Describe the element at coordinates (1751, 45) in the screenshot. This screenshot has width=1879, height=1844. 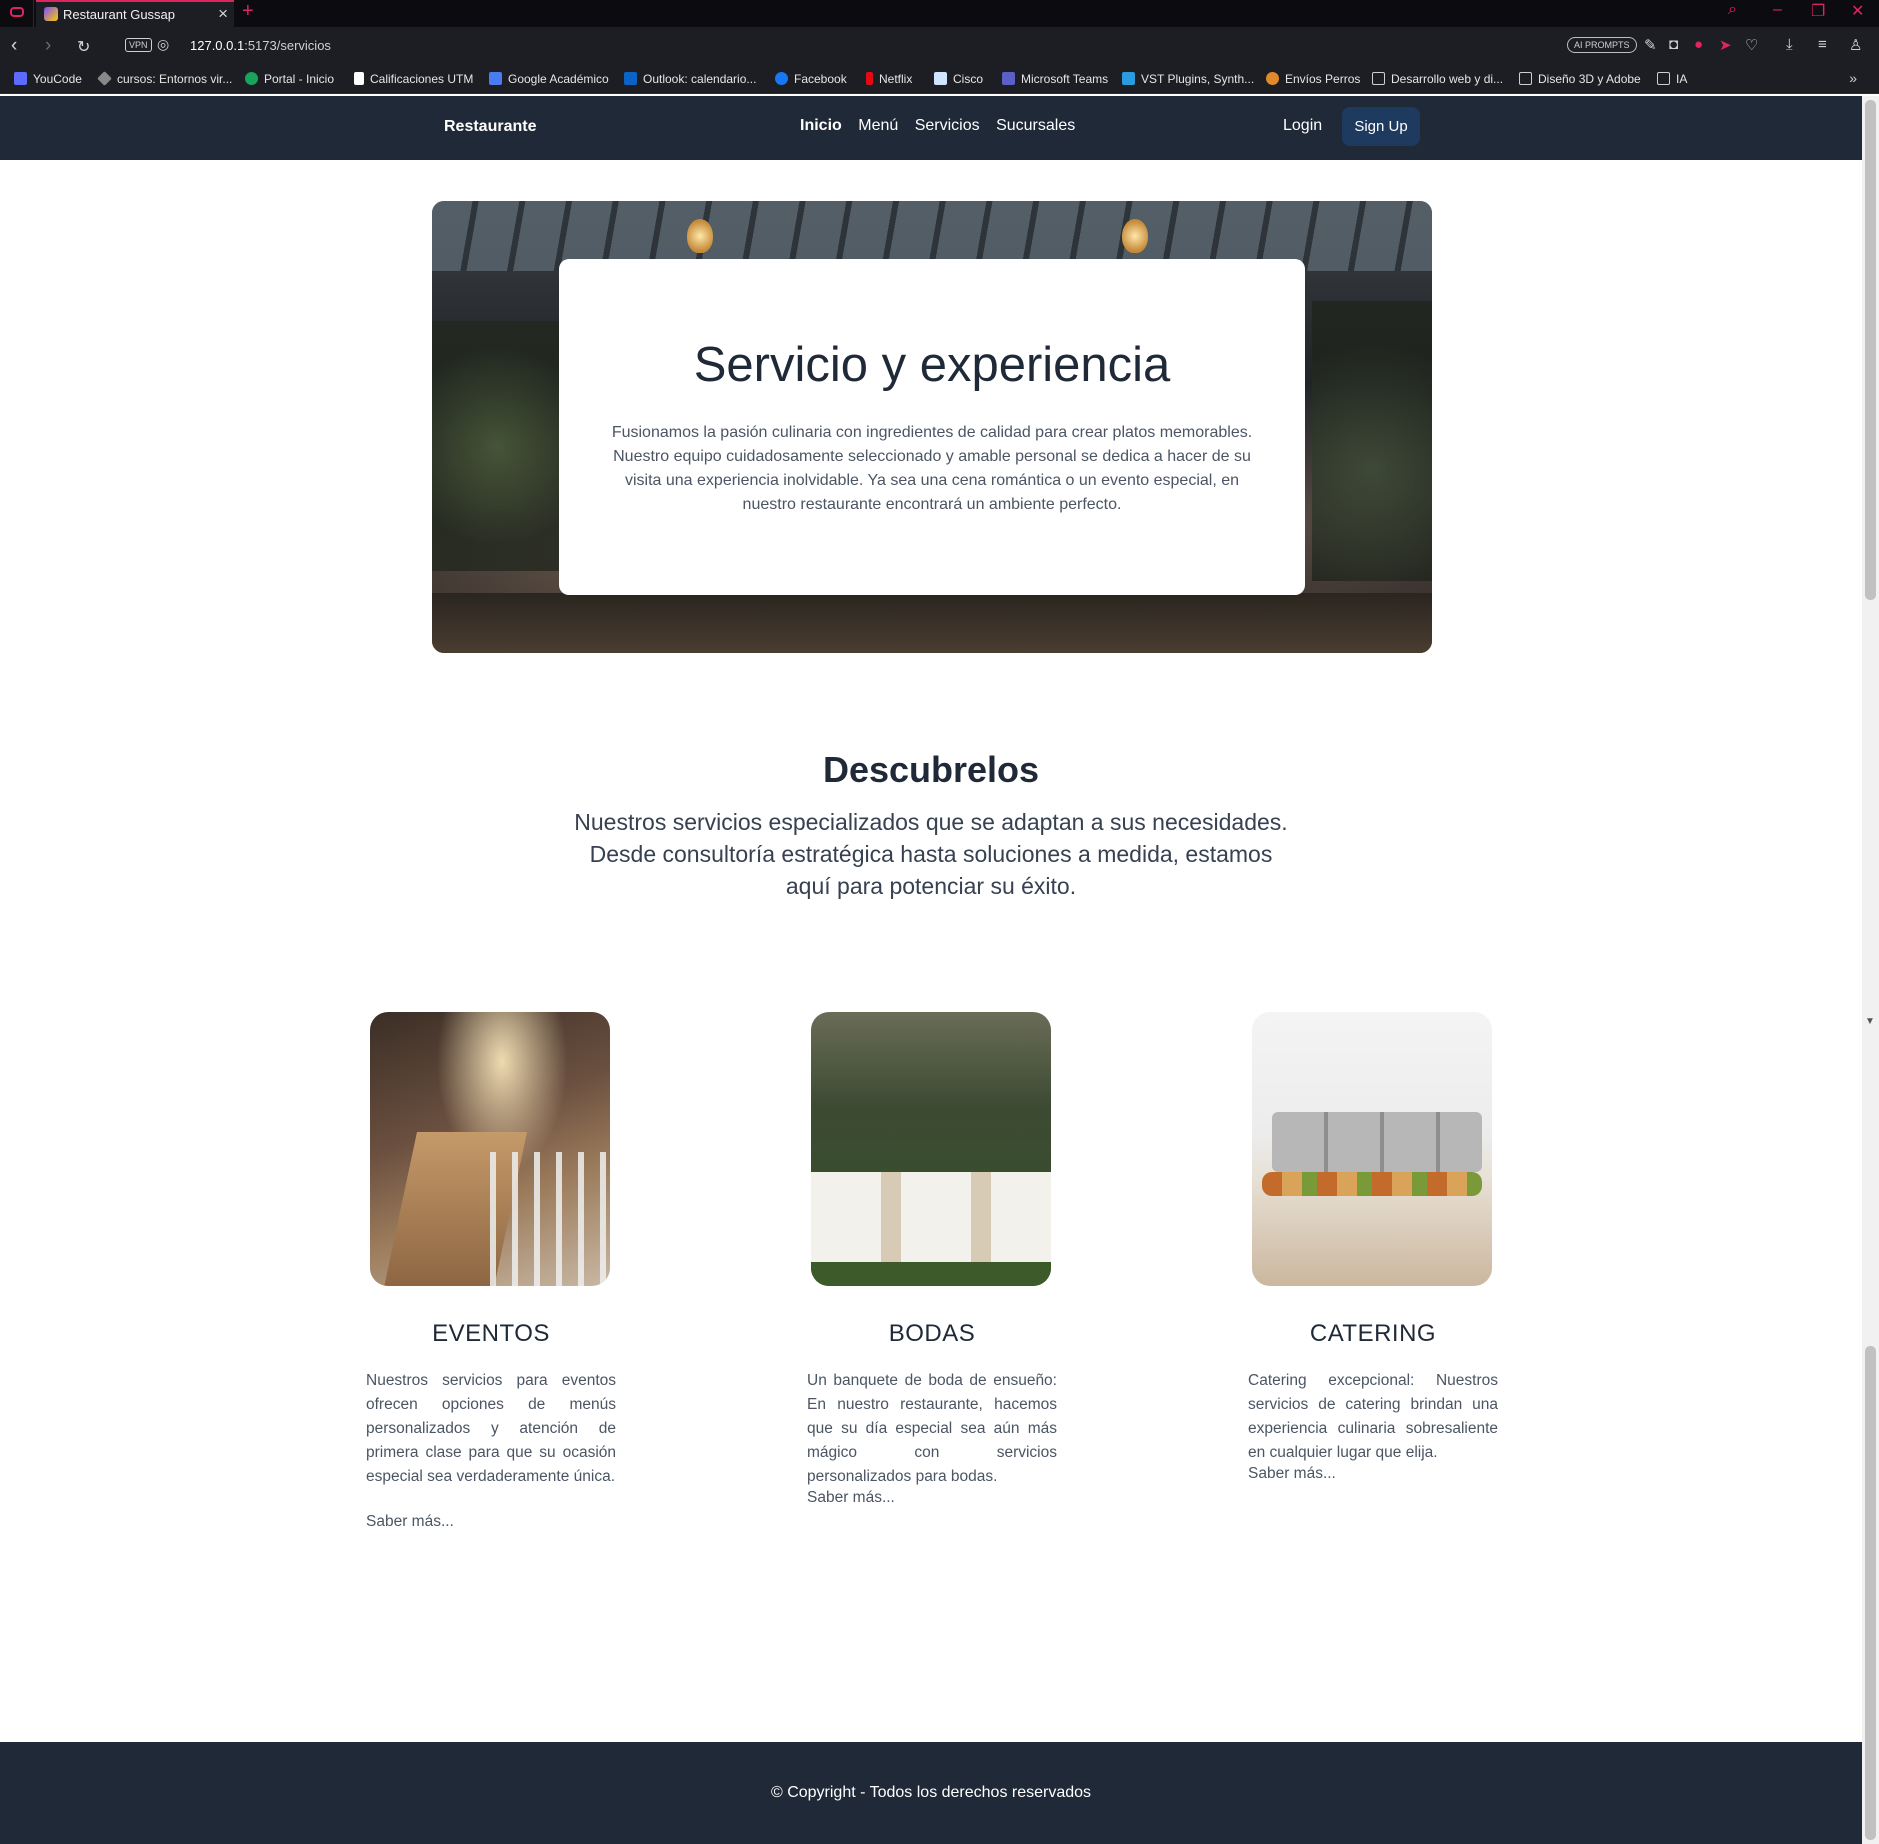
I see `heart-icon: ♡` at that location.